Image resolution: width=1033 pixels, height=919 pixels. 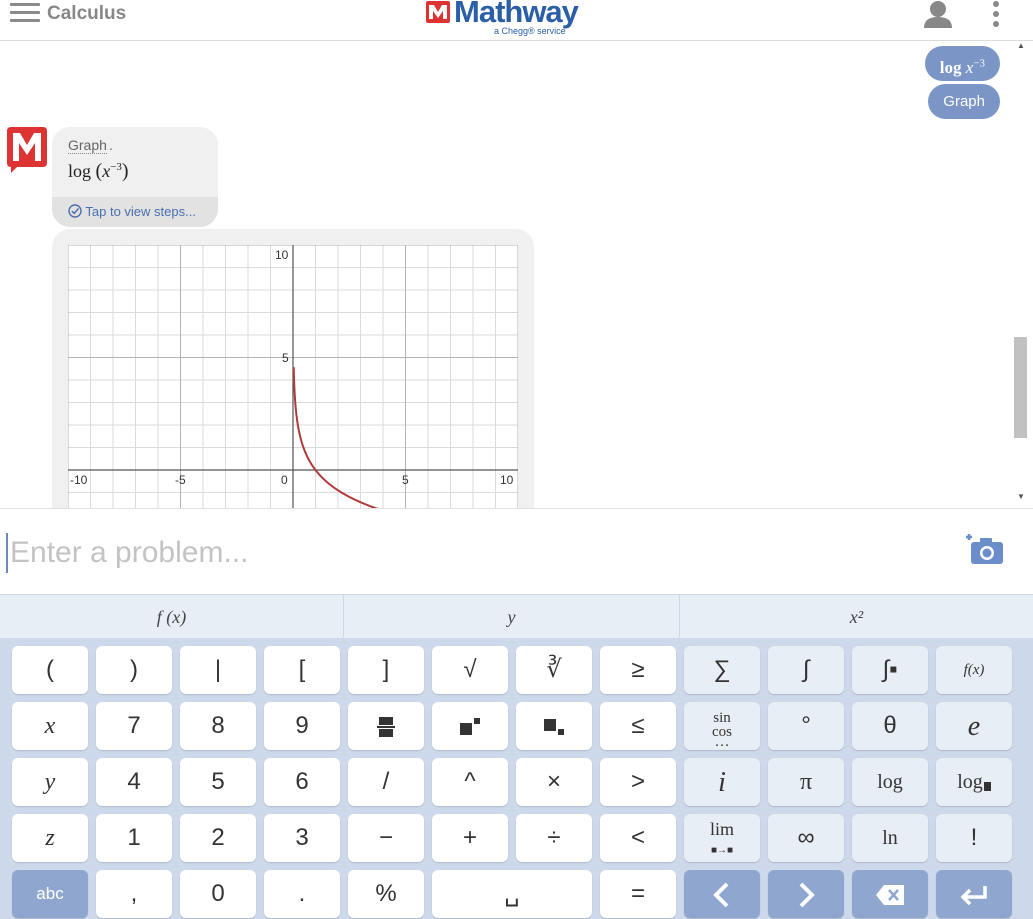 What do you see at coordinates (386, 782) in the screenshot?
I see `key-divide-slash: /` at bounding box center [386, 782].